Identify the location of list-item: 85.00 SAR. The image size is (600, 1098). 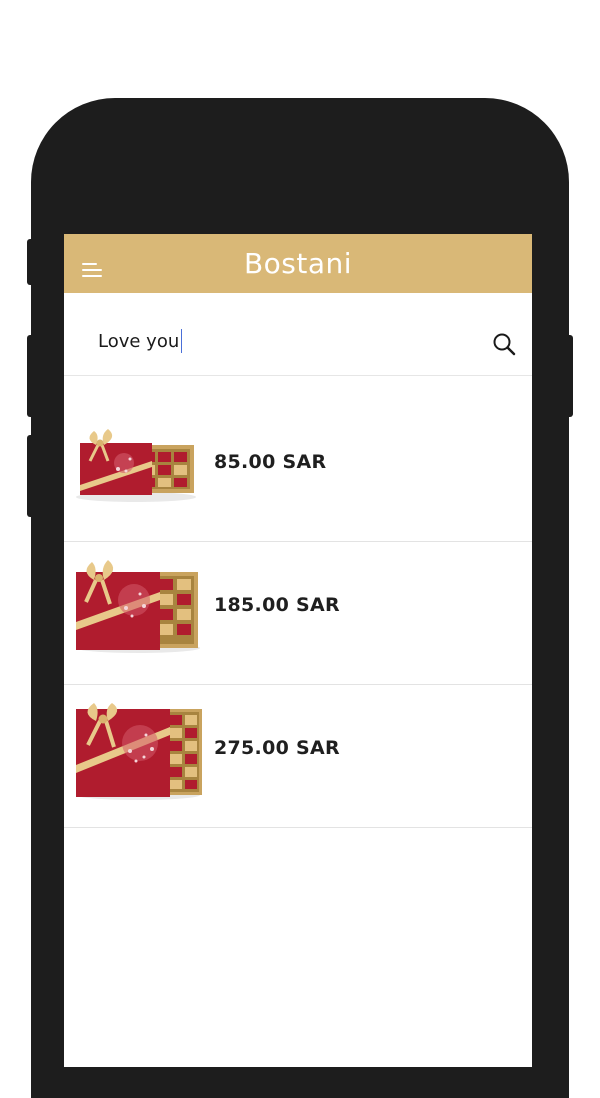
(298, 470).